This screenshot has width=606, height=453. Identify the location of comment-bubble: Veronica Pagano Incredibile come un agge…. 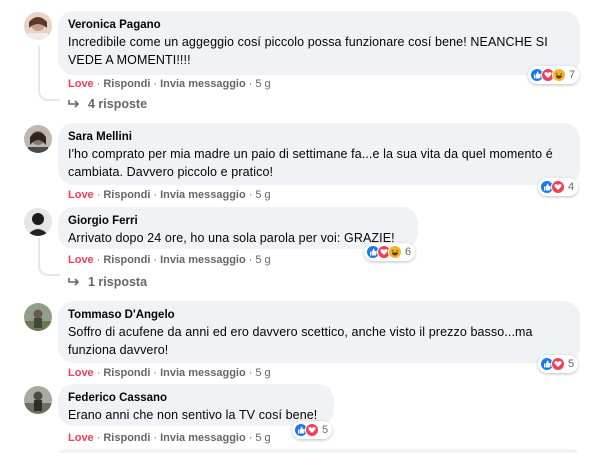
(319, 43).